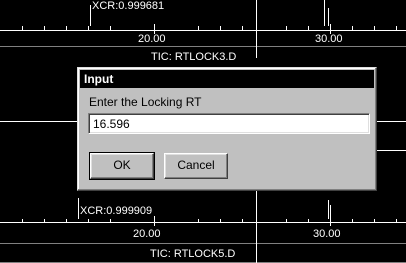  Describe the element at coordinates (193, 254) in the screenshot. I see `trace-name-bottom: TIC: RTLOCK5.D` at that location.